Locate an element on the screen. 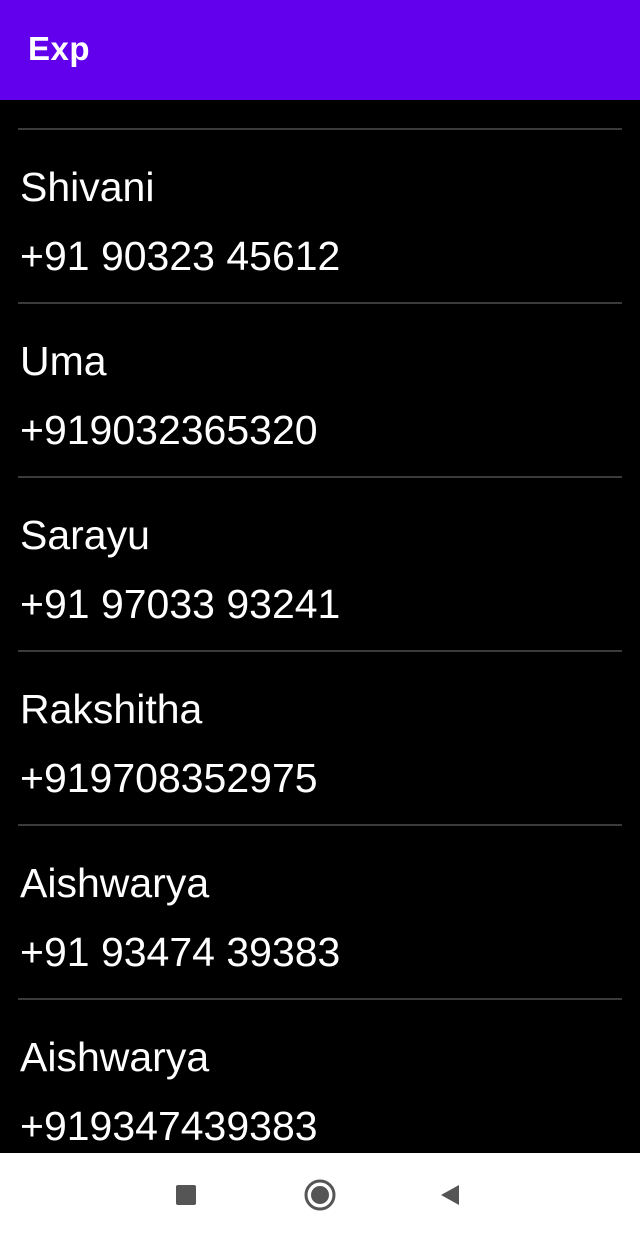  contact-phone: +91 90323 45612 is located at coordinates (180, 256).